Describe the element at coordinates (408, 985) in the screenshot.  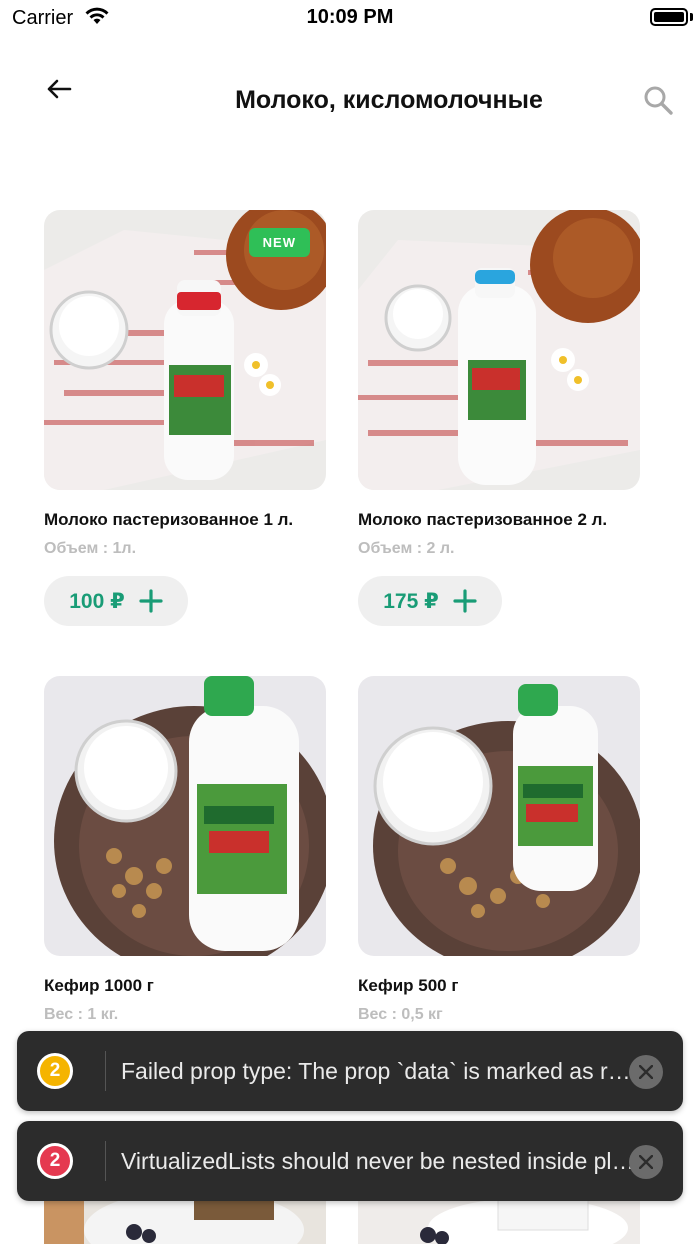
I see `product-title: Кефир 500 г` at that location.